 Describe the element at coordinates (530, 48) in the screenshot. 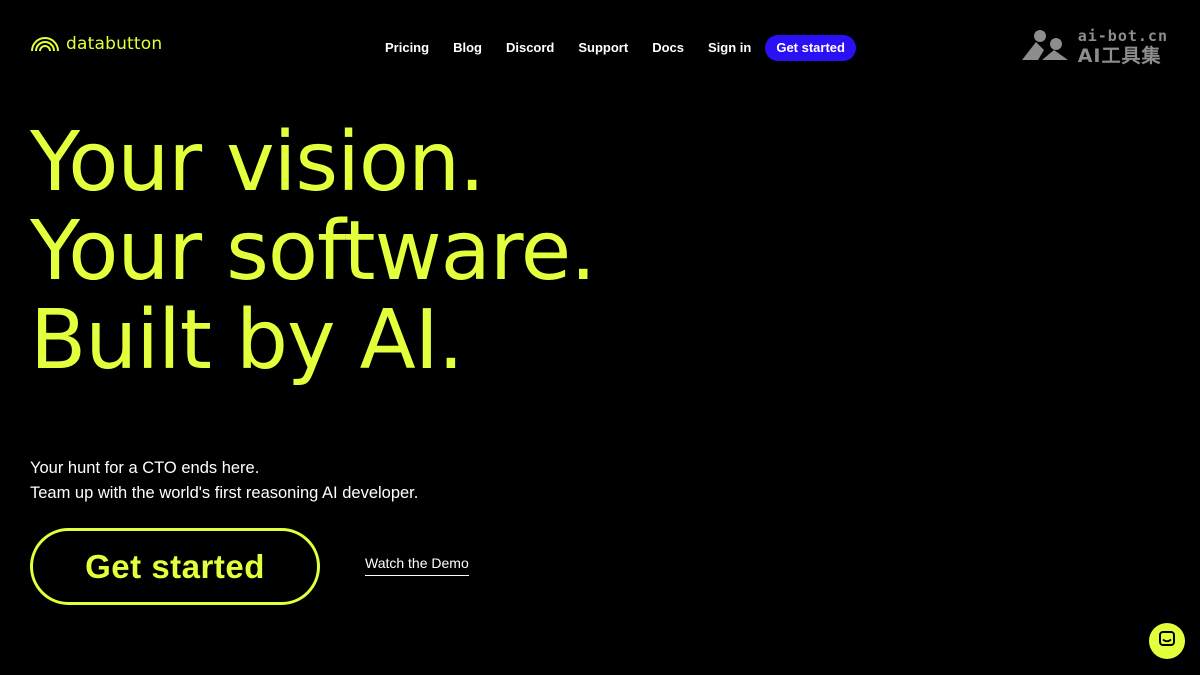

I see `nav-discord: Discord` at that location.